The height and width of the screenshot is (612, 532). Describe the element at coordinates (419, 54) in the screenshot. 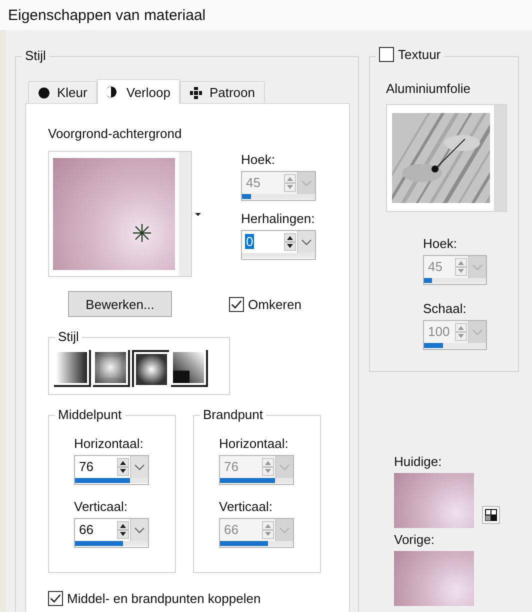

I see `group-label: Textuur` at that location.